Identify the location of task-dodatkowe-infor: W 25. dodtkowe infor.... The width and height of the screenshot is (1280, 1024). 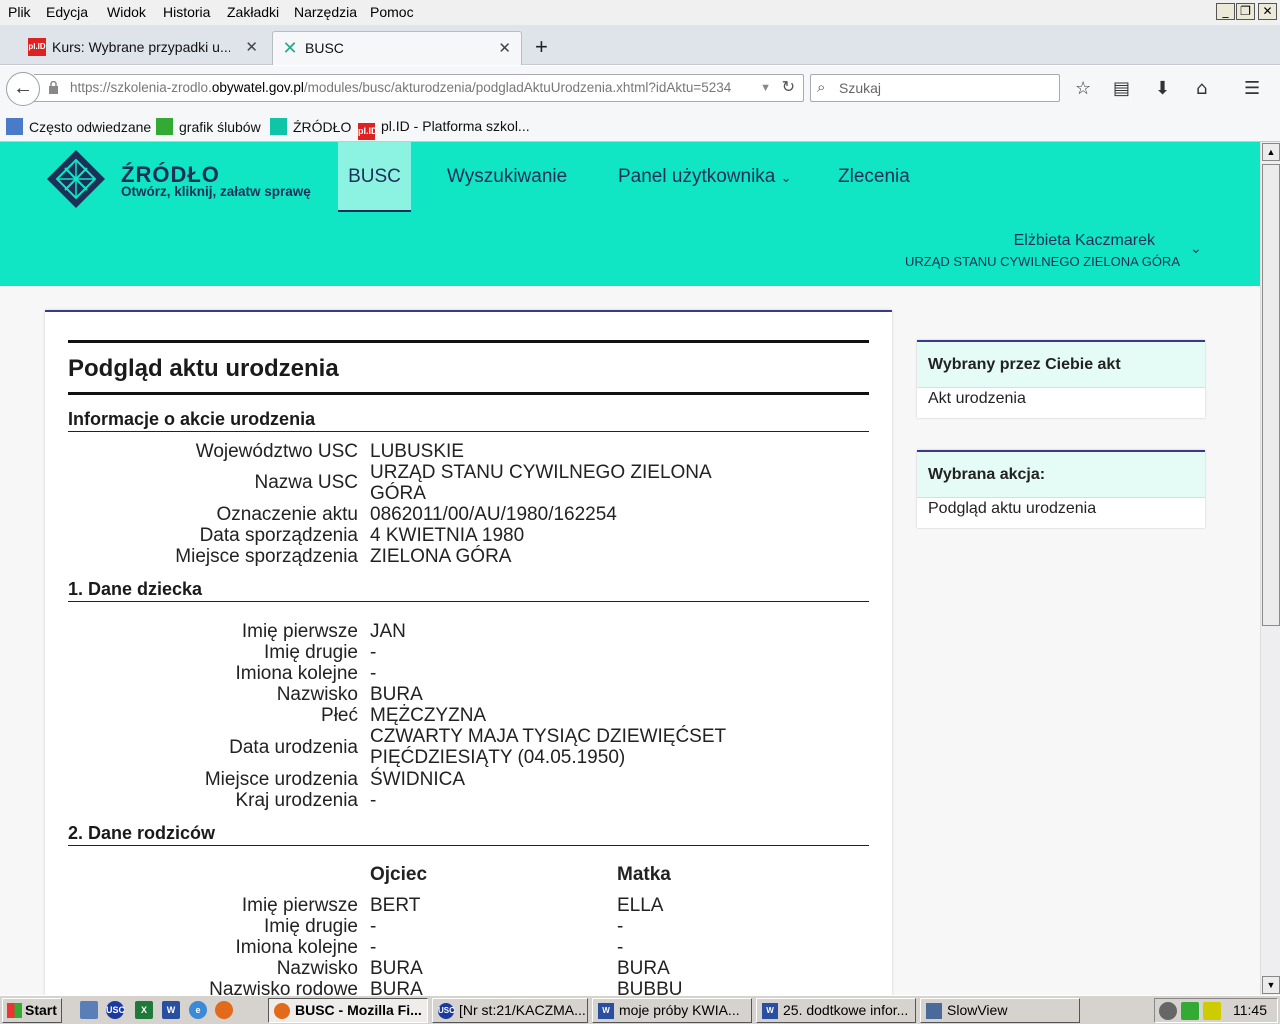
(836, 1010).